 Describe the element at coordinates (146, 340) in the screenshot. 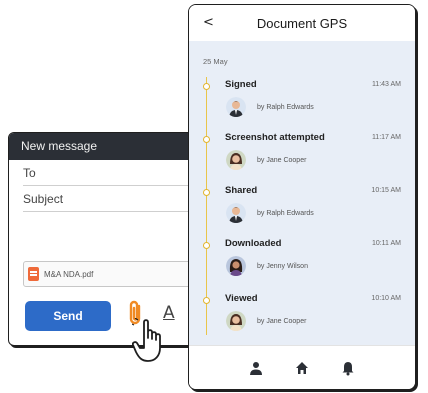

I see `hand-pointer-icon` at that location.